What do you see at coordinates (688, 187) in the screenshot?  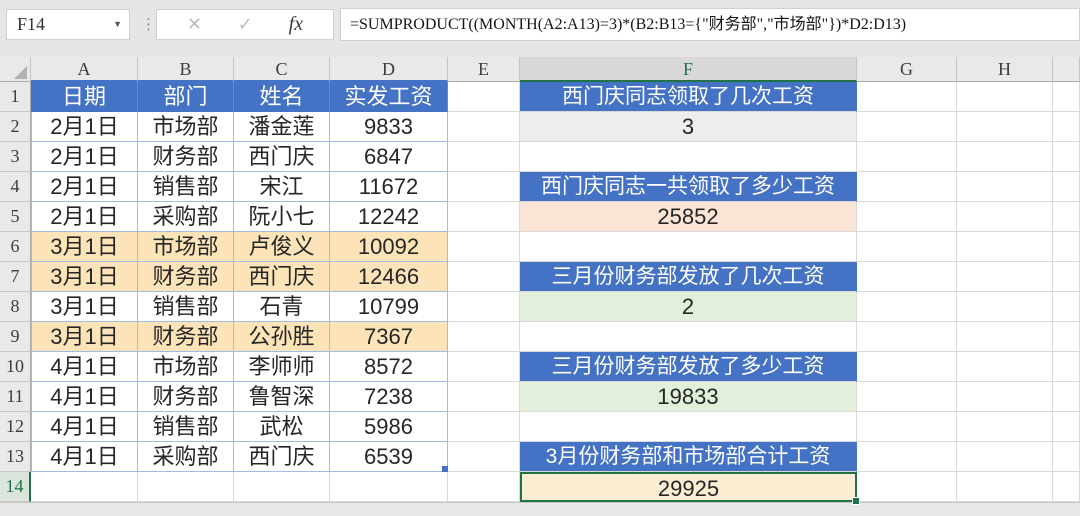 I see `cell-F4: 西门庆同志一共领取了多少工资` at bounding box center [688, 187].